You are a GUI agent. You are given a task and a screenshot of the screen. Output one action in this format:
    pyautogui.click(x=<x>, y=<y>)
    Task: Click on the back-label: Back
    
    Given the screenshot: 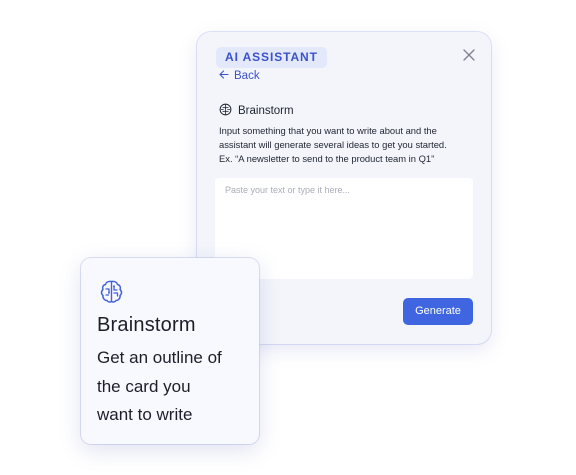 What is the action you would take?
    pyautogui.click(x=247, y=76)
    